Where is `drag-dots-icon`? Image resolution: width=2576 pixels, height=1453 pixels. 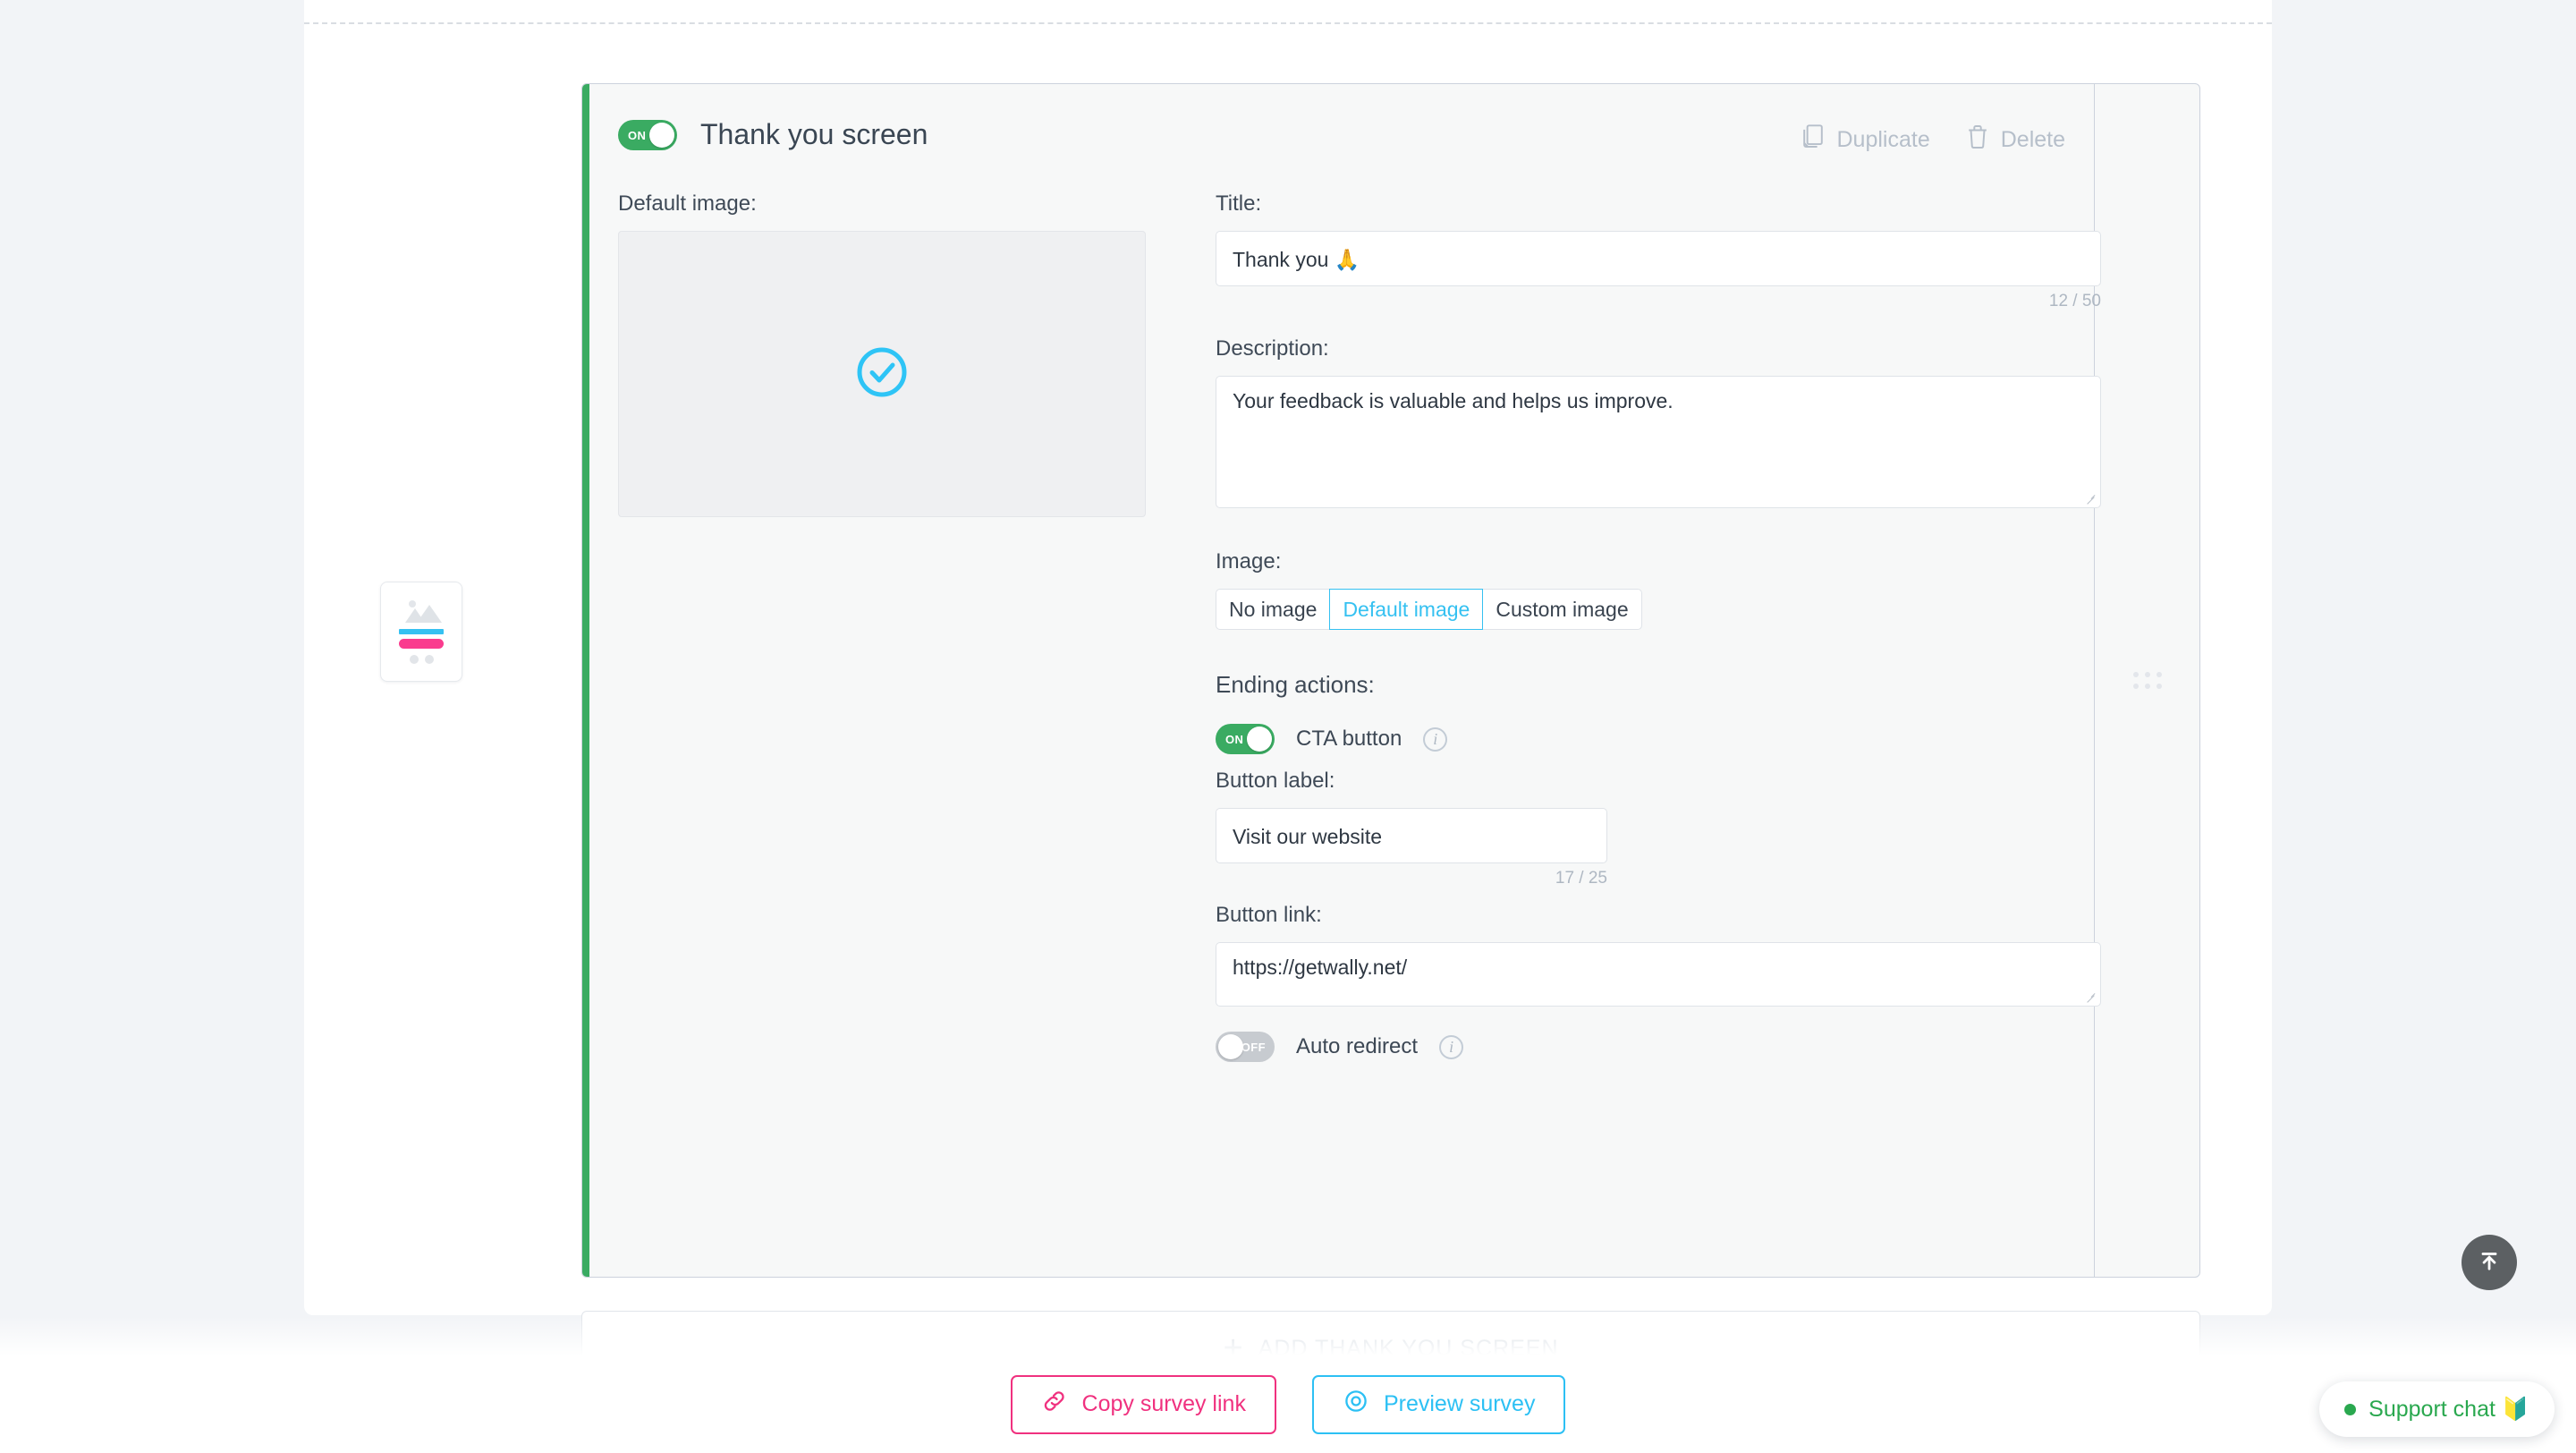
drag-dots-icon is located at coordinates (2147, 680).